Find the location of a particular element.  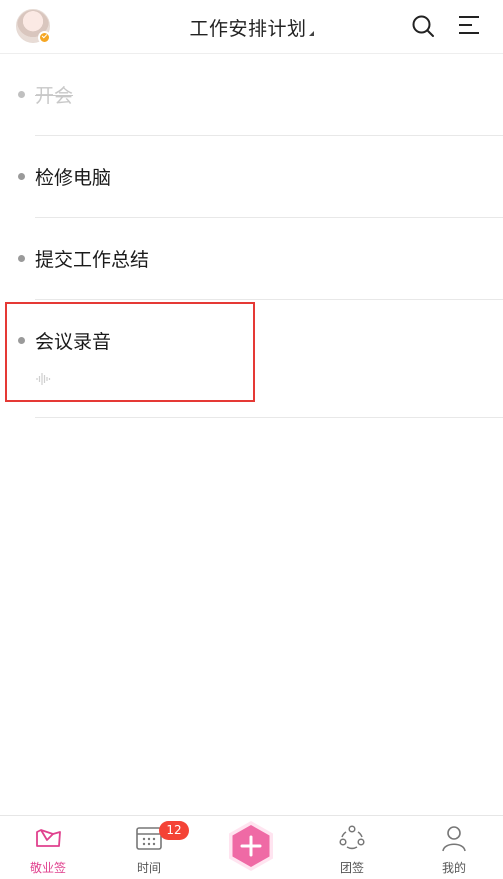

tab-label: 时间 is located at coordinates (148, 868).